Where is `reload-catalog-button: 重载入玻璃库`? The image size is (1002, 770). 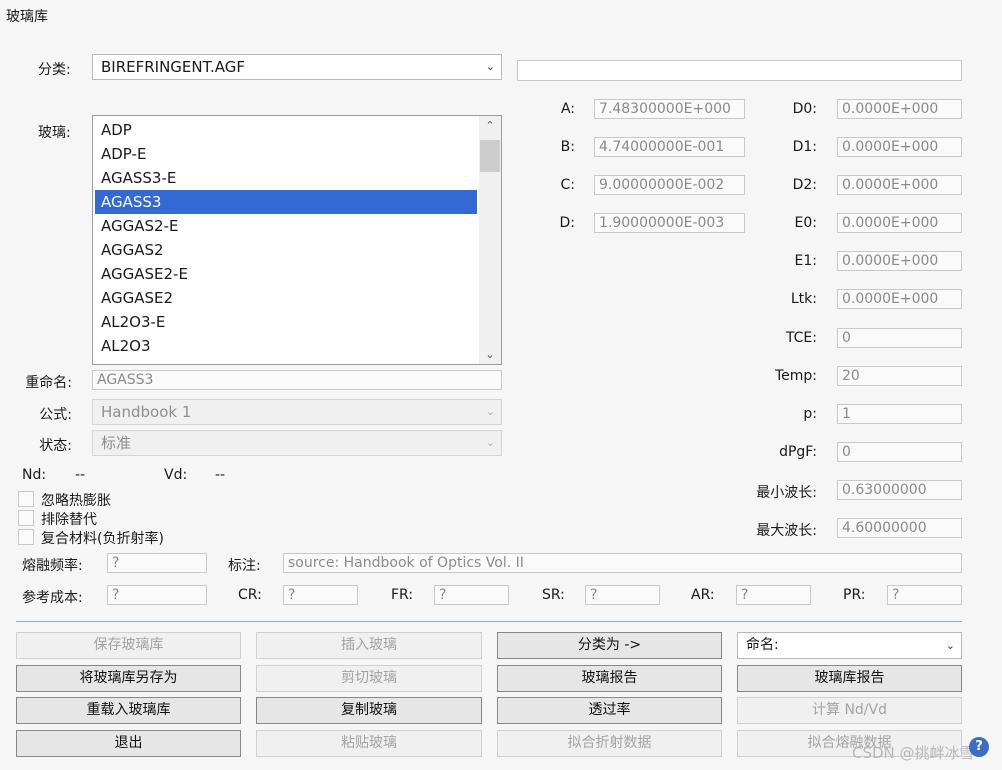 reload-catalog-button: 重载入玻璃库 is located at coordinates (128, 710).